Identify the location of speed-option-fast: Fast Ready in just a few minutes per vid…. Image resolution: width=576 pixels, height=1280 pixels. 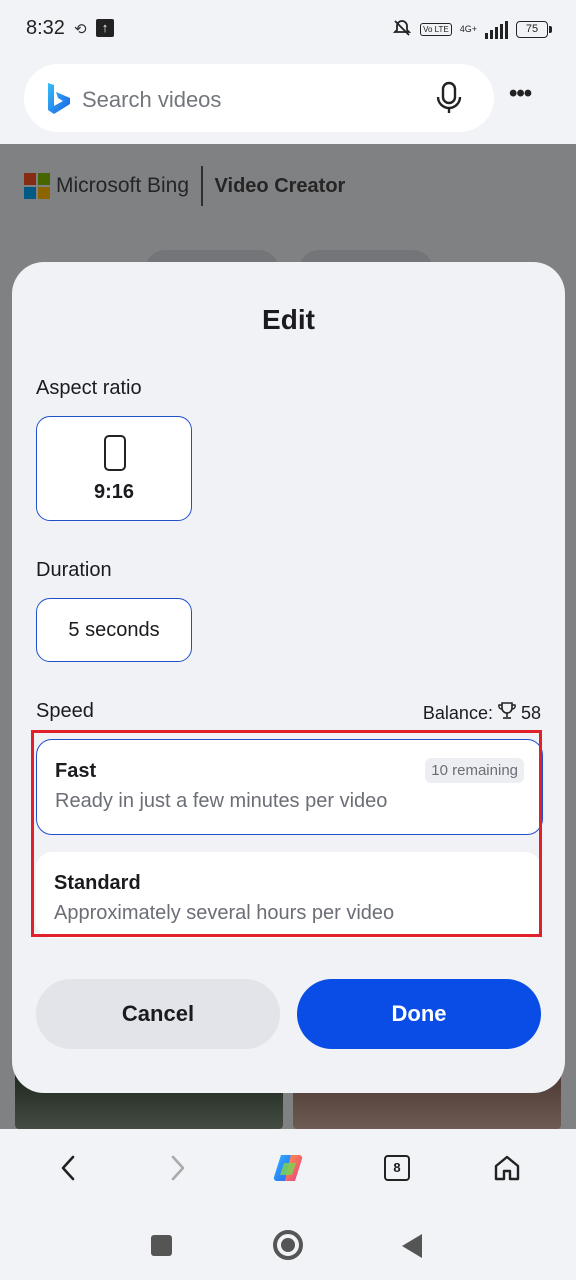
(289, 787).